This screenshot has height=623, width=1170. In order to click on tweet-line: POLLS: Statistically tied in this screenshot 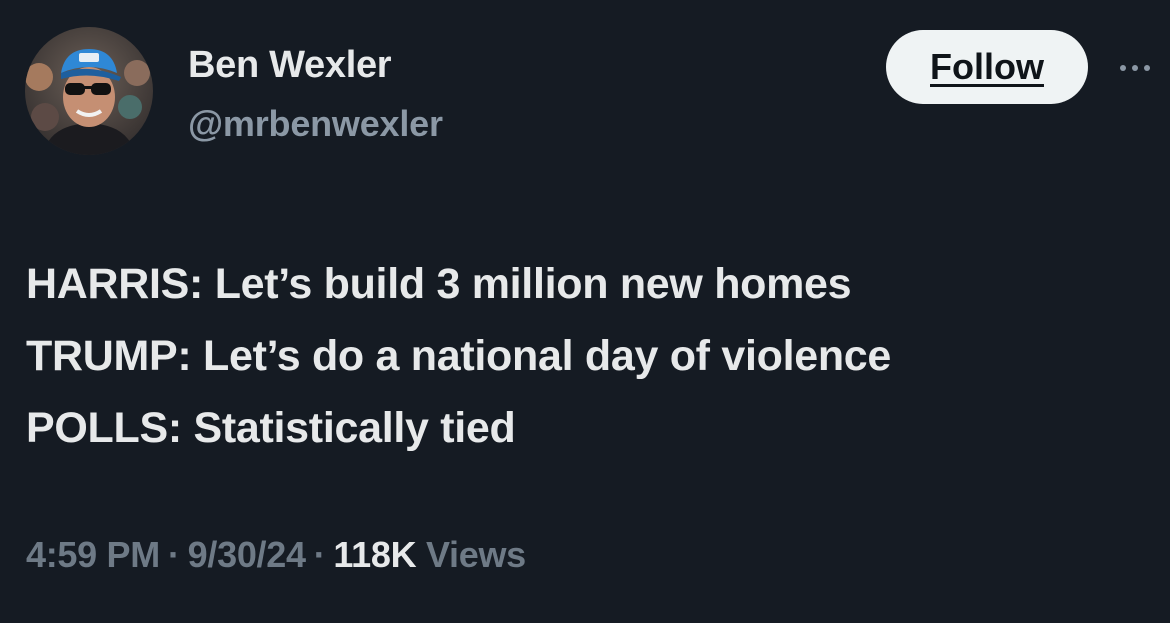, I will do `click(271, 428)`.